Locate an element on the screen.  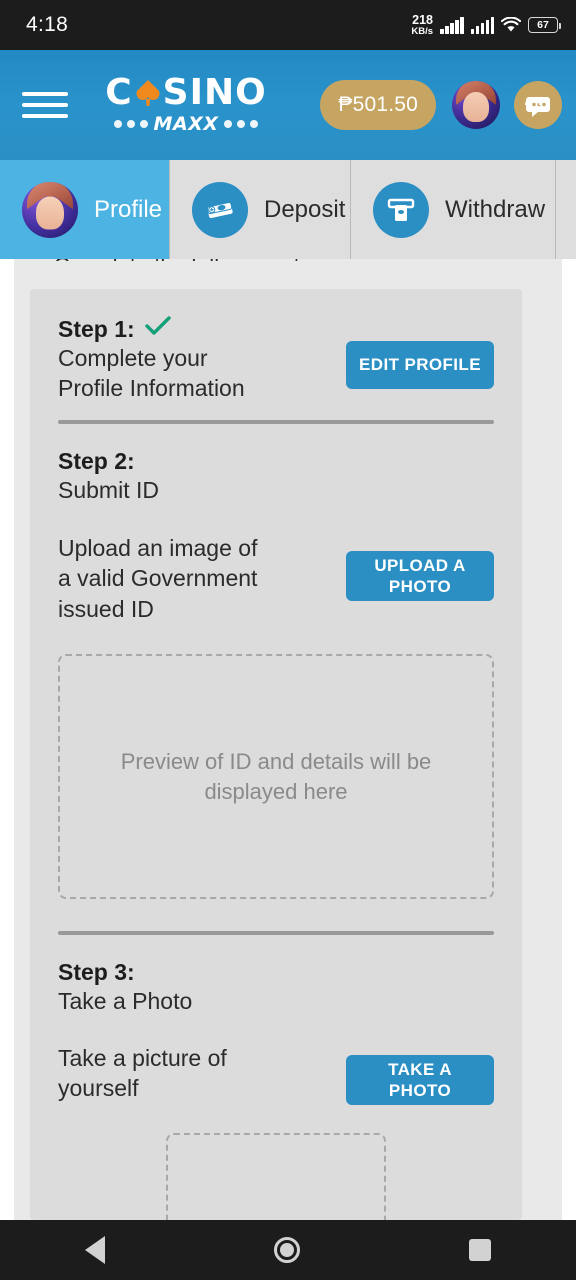
tab-withdraw: Withdraw is located at coordinates (453, 209).